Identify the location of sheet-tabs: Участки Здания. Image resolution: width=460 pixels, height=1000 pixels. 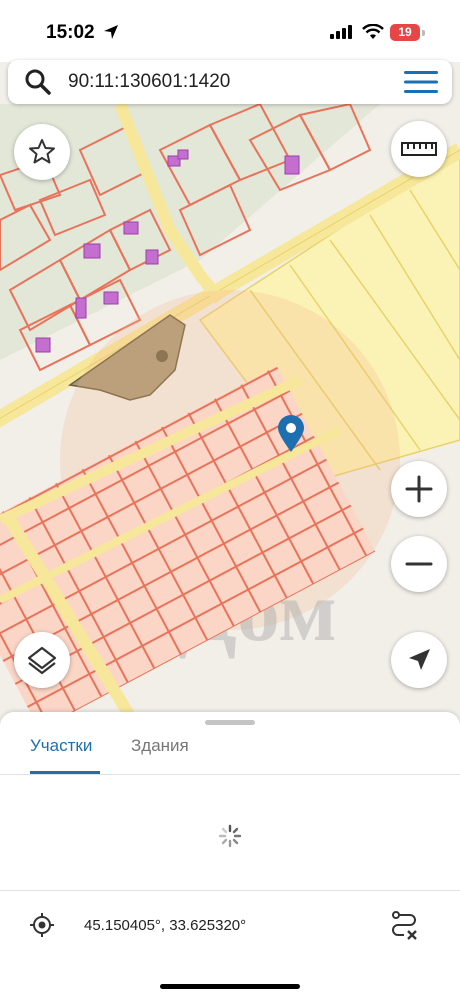
(230, 753).